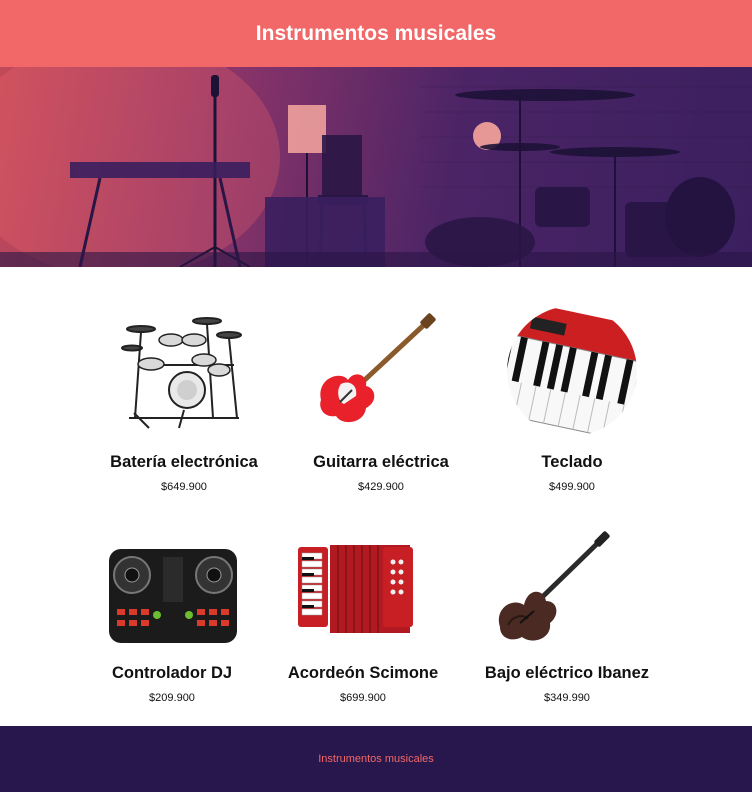 The width and height of the screenshot is (752, 792). What do you see at coordinates (355, 589) in the screenshot?
I see `accordion-icon` at bounding box center [355, 589].